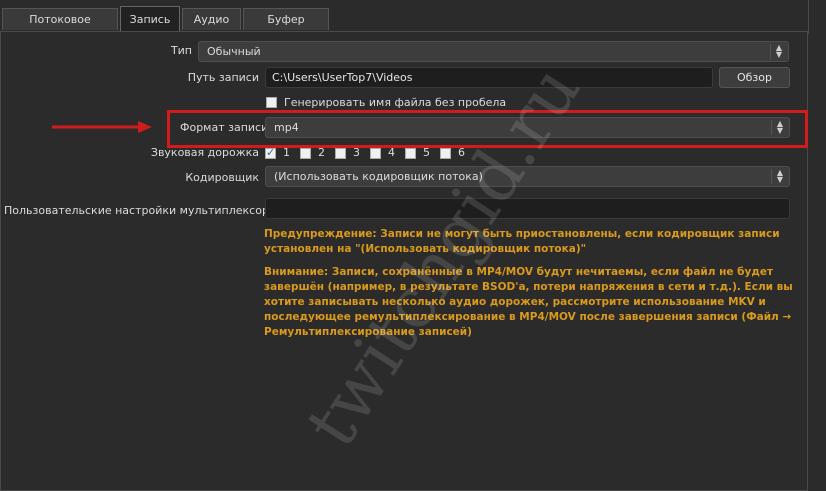 The width and height of the screenshot is (826, 491). I want to click on type-value: Обычный, so click(234, 51).